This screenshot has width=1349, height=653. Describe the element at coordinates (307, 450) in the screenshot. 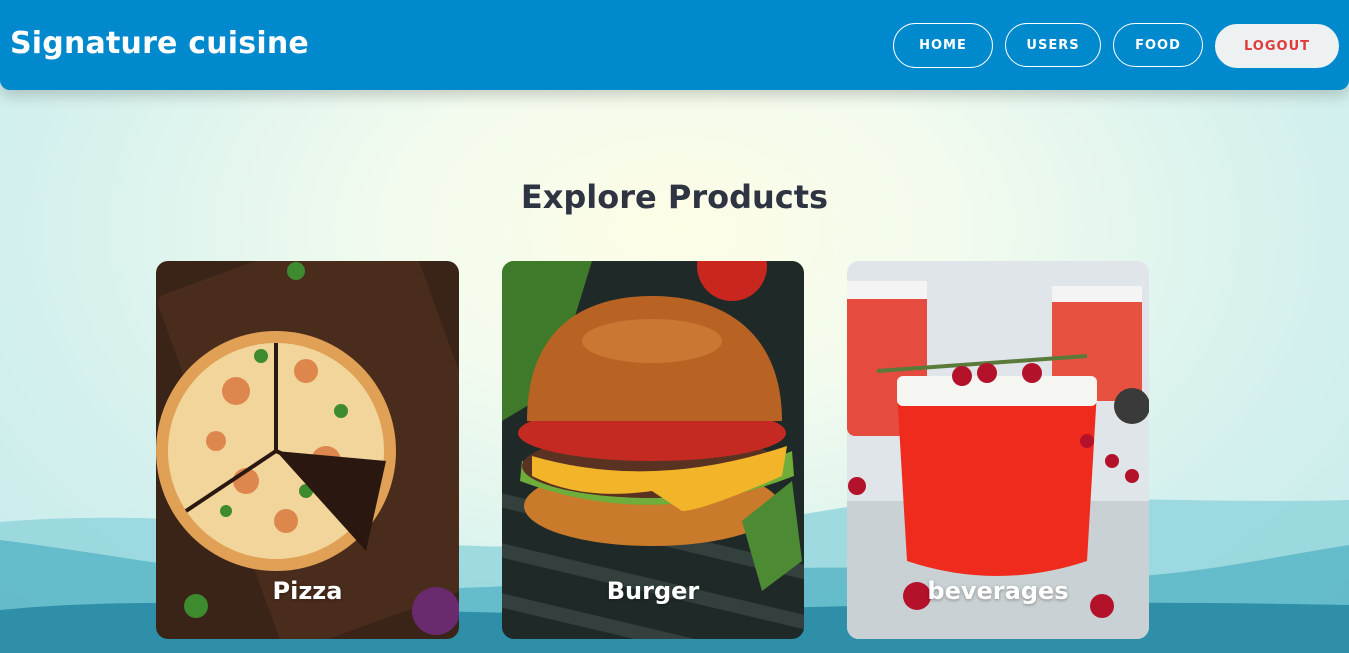

I see `product-card-pizza: Pizza` at that location.